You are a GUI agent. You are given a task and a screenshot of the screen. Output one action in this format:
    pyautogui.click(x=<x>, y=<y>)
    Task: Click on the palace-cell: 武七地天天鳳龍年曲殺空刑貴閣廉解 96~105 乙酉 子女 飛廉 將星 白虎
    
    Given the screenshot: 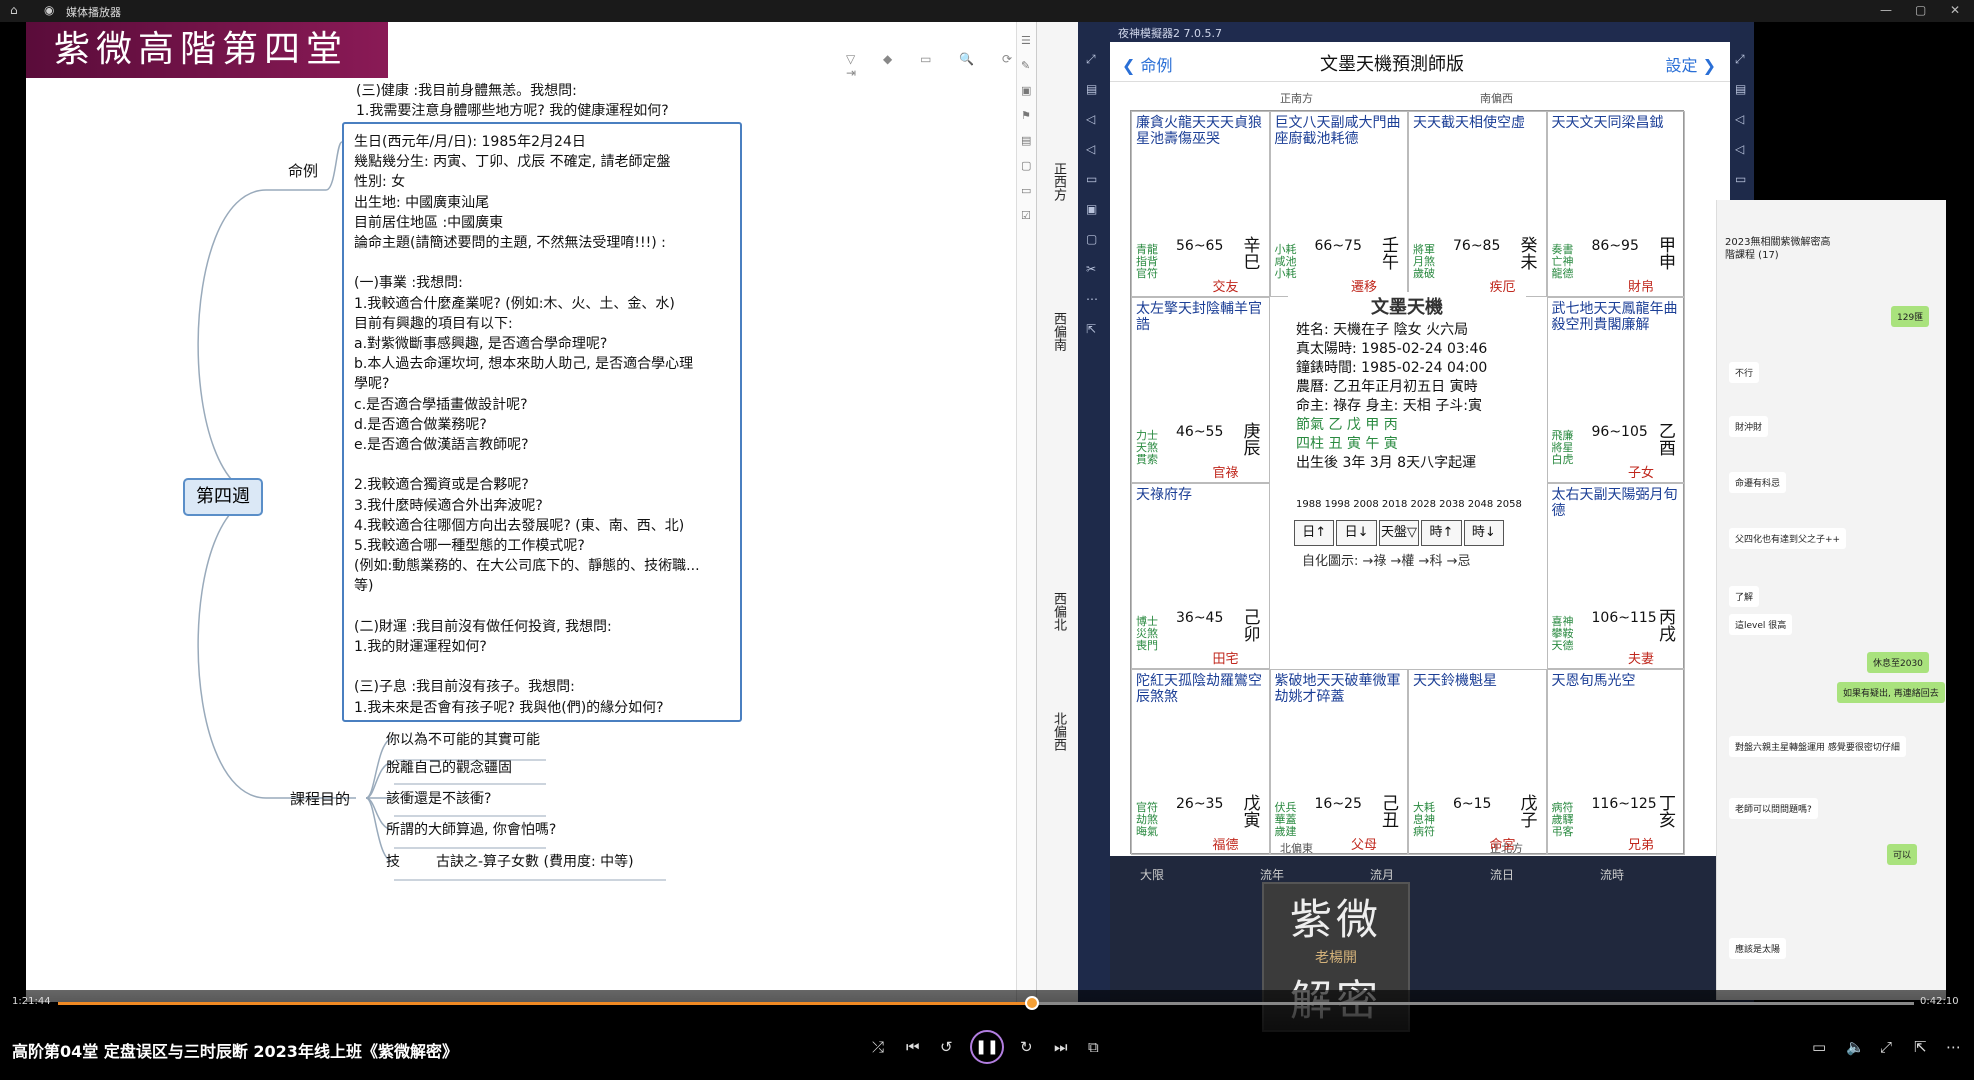 What is the action you would take?
    pyautogui.click(x=1615, y=390)
    